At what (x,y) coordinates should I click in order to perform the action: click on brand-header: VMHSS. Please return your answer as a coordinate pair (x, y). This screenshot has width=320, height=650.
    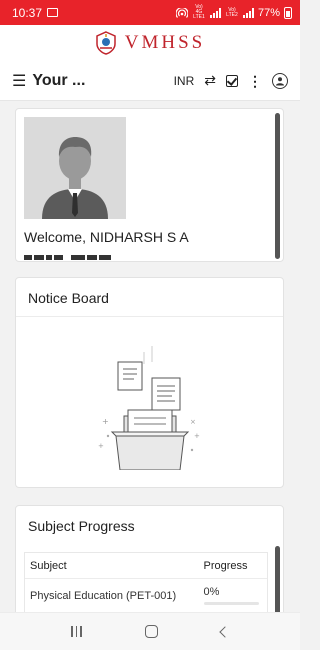
    Looking at the image, I should click on (150, 43).